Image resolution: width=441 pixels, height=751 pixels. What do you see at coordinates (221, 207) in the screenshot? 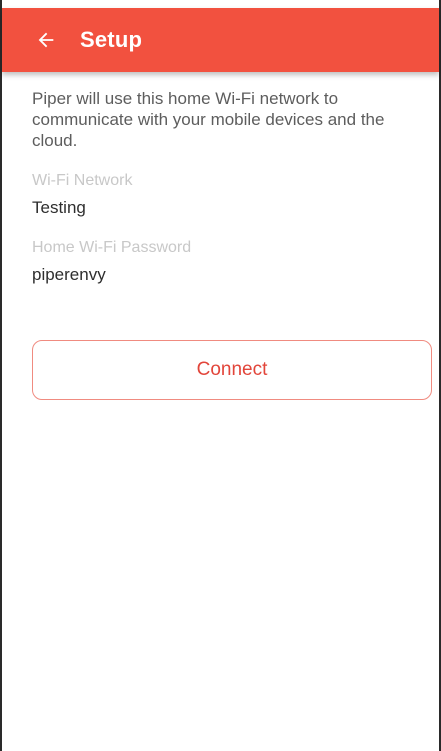
I see `wifi-network-input` at bounding box center [221, 207].